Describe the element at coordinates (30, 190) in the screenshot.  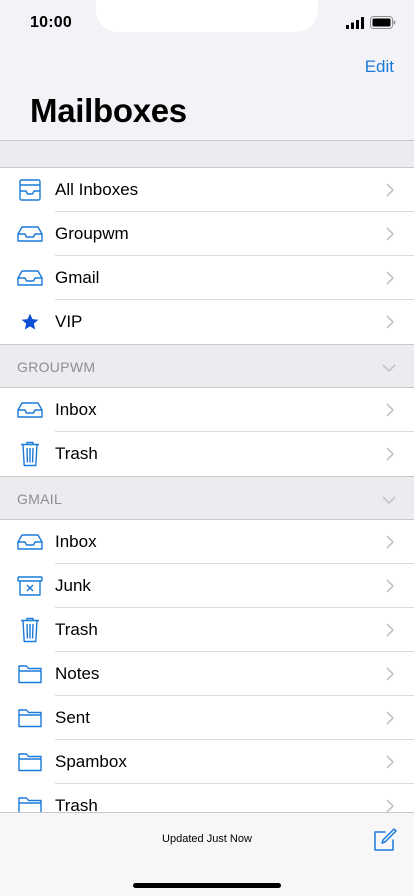
I see `all-inboxes-icon` at that location.